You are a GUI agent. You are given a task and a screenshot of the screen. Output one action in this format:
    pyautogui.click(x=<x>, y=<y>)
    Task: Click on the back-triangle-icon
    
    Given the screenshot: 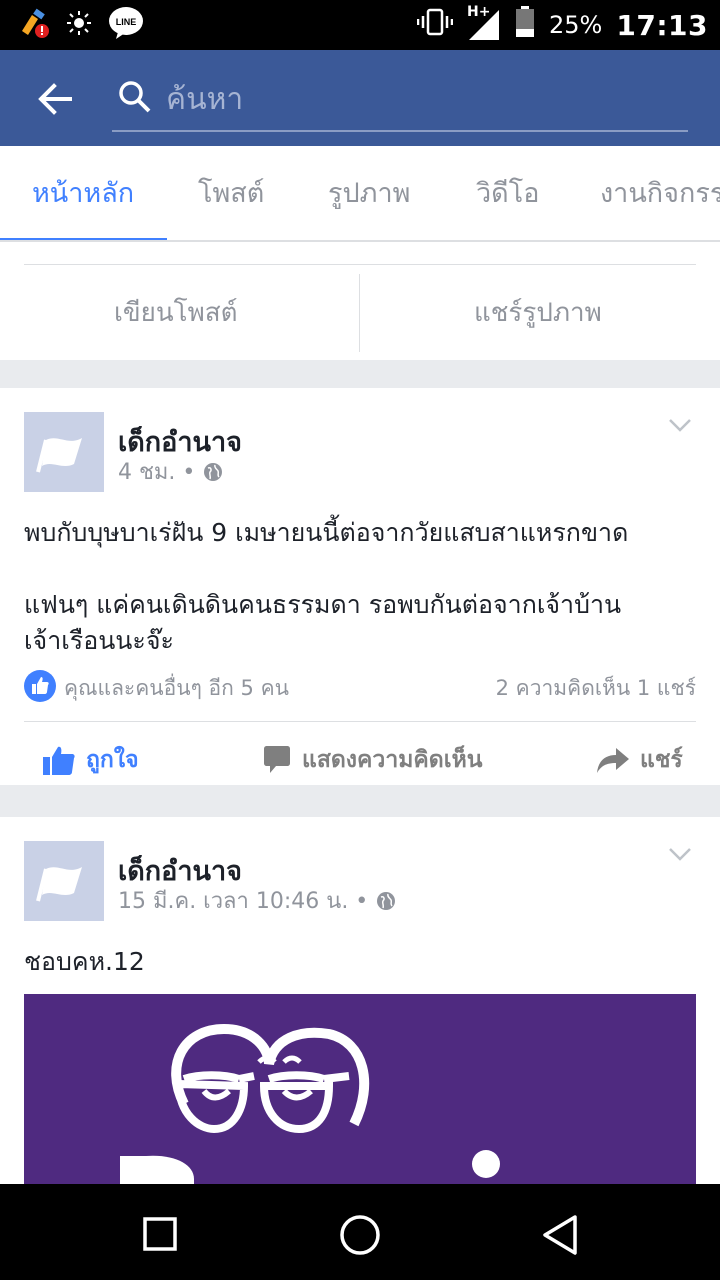 What is the action you would take?
    pyautogui.click(x=560, y=1235)
    